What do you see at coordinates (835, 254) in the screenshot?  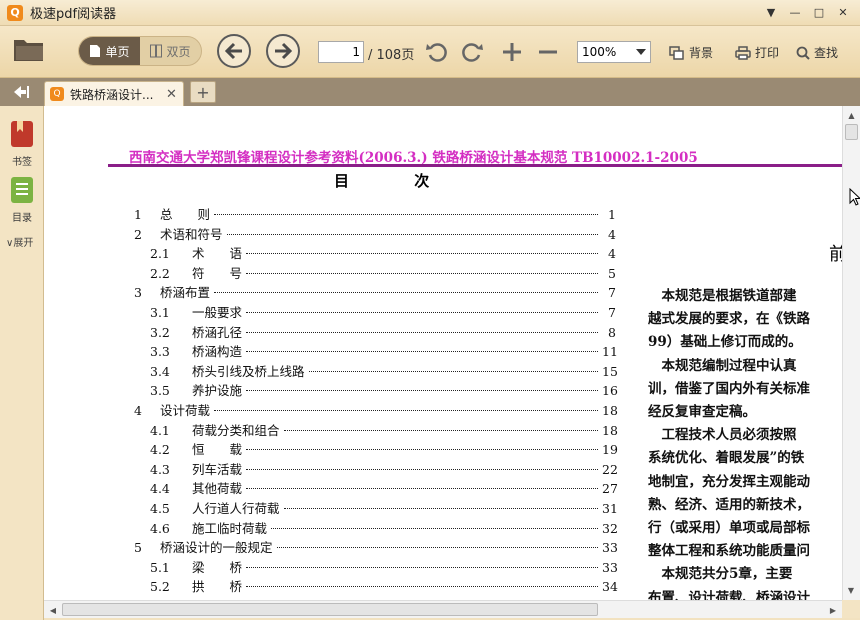 I see `preface-title: 前` at bounding box center [835, 254].